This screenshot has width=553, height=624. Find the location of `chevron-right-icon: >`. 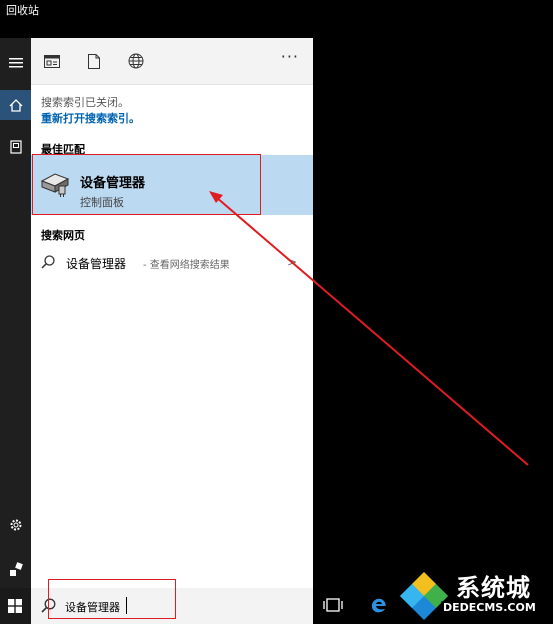

chevron-right-icon: > is located at coordinates (291, 262).